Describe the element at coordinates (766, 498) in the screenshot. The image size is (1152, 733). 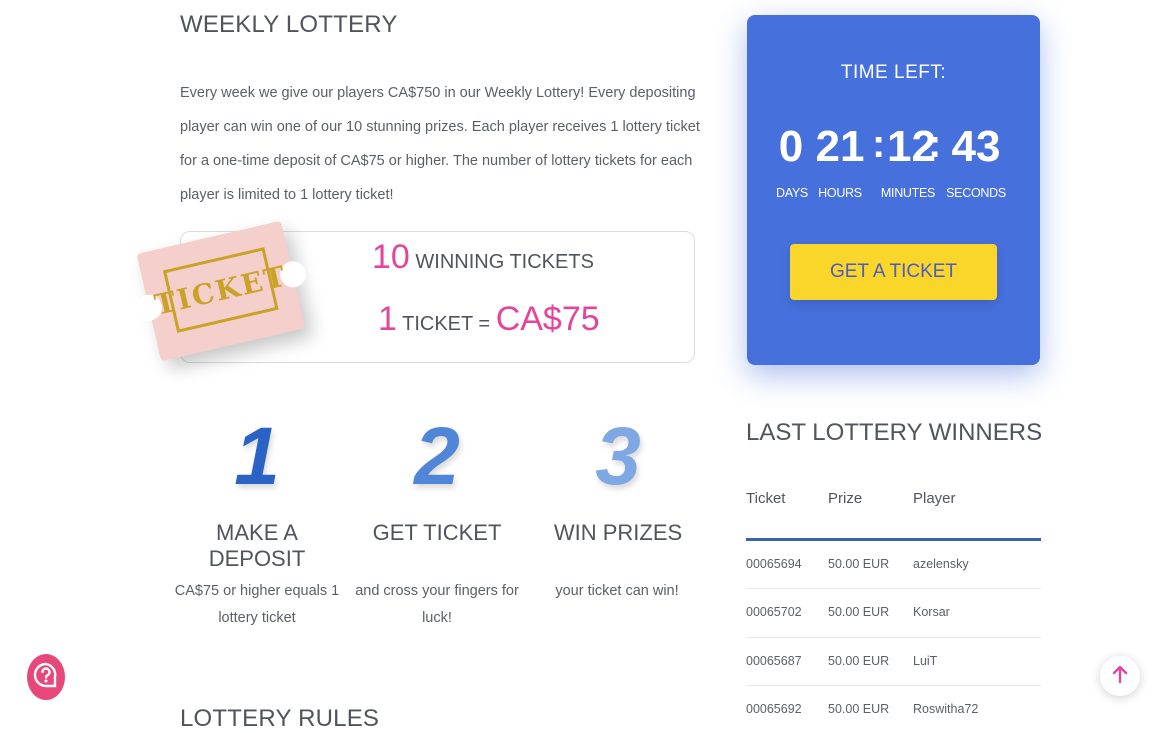
I see `column-header-ticket: Ticket` at that location.